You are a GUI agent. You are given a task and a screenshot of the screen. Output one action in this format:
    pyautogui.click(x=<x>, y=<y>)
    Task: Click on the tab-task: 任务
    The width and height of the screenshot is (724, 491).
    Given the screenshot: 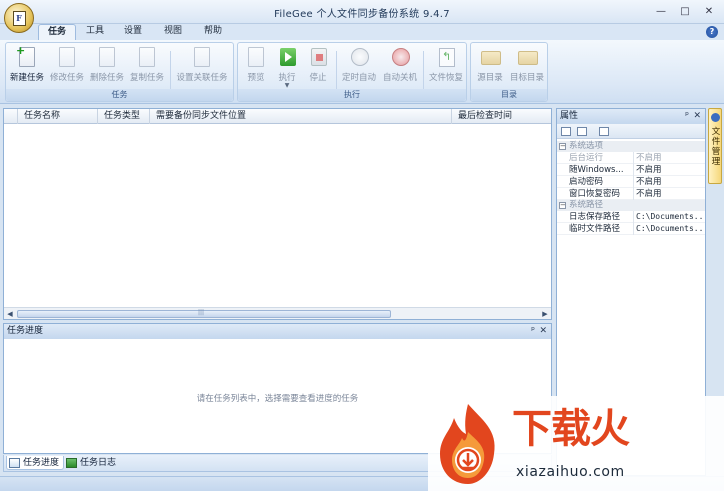 What is the action you would take?
    pyautogui.click(x=57, y=32)
    